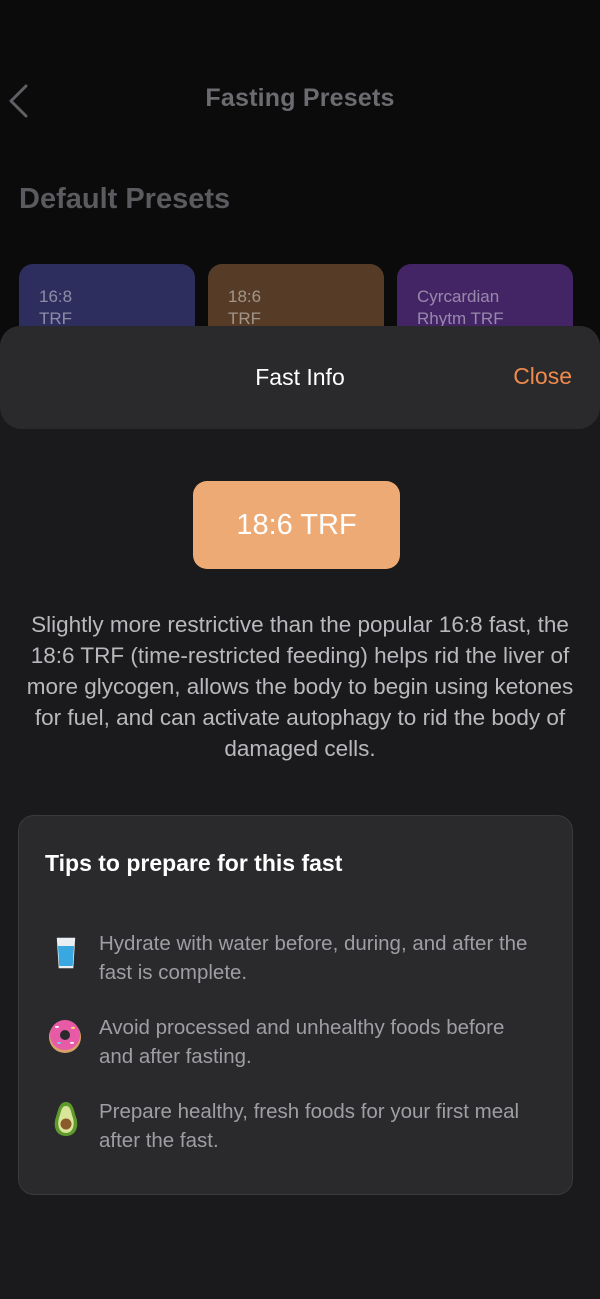  Describe the element at coordinates (300, 98) in the screenshot. I see `page-title: Fasting Presets` at that location.